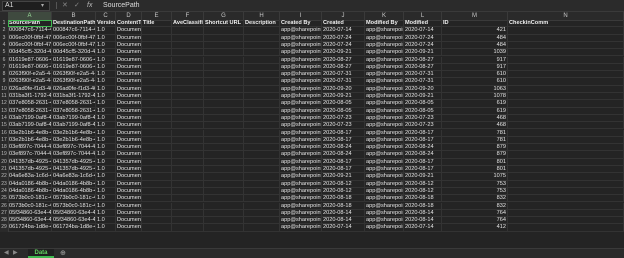  Describe the element at coordinates (74, 206) in the screenshot. I see `table-cell: 0573b0c0-181c-4-` at that location.